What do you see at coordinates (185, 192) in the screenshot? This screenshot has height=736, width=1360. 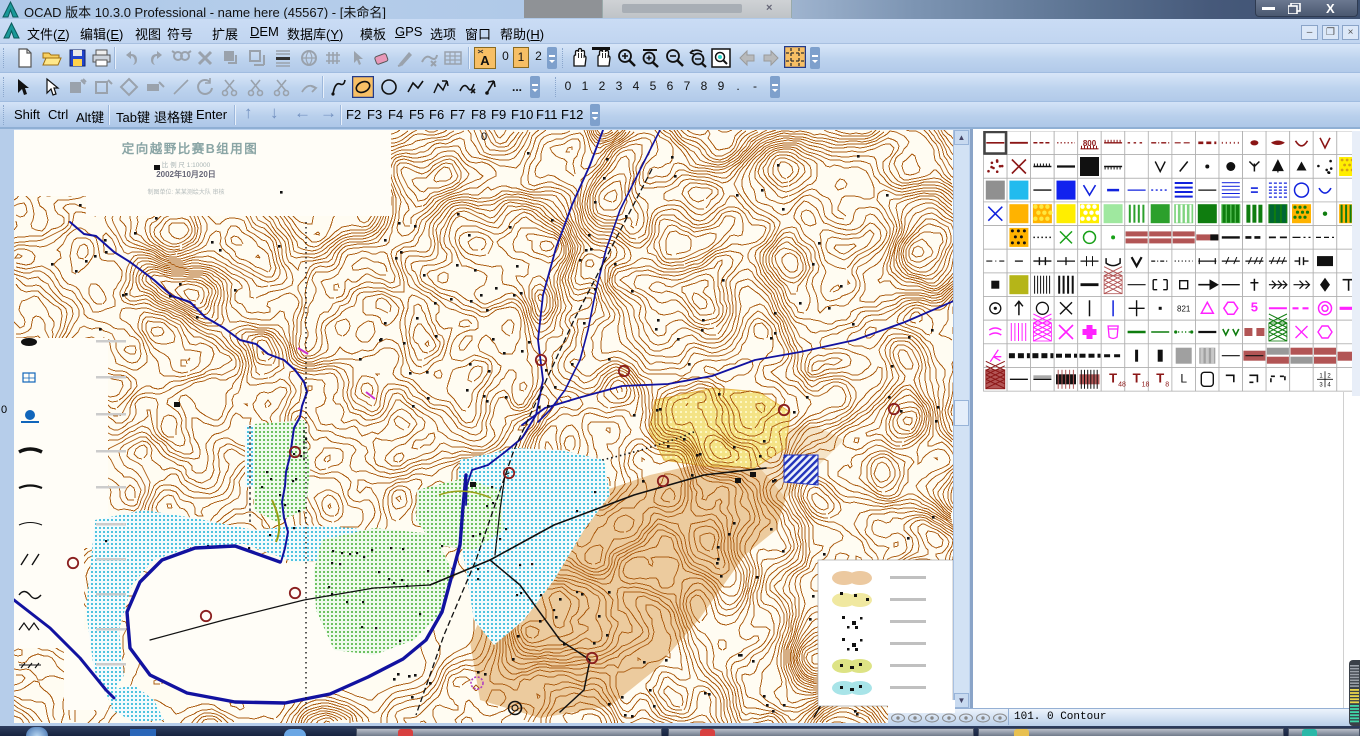 I see `svg-text: 制图单位: 某某测绘大队 审核` at bounding box center [185, 192].